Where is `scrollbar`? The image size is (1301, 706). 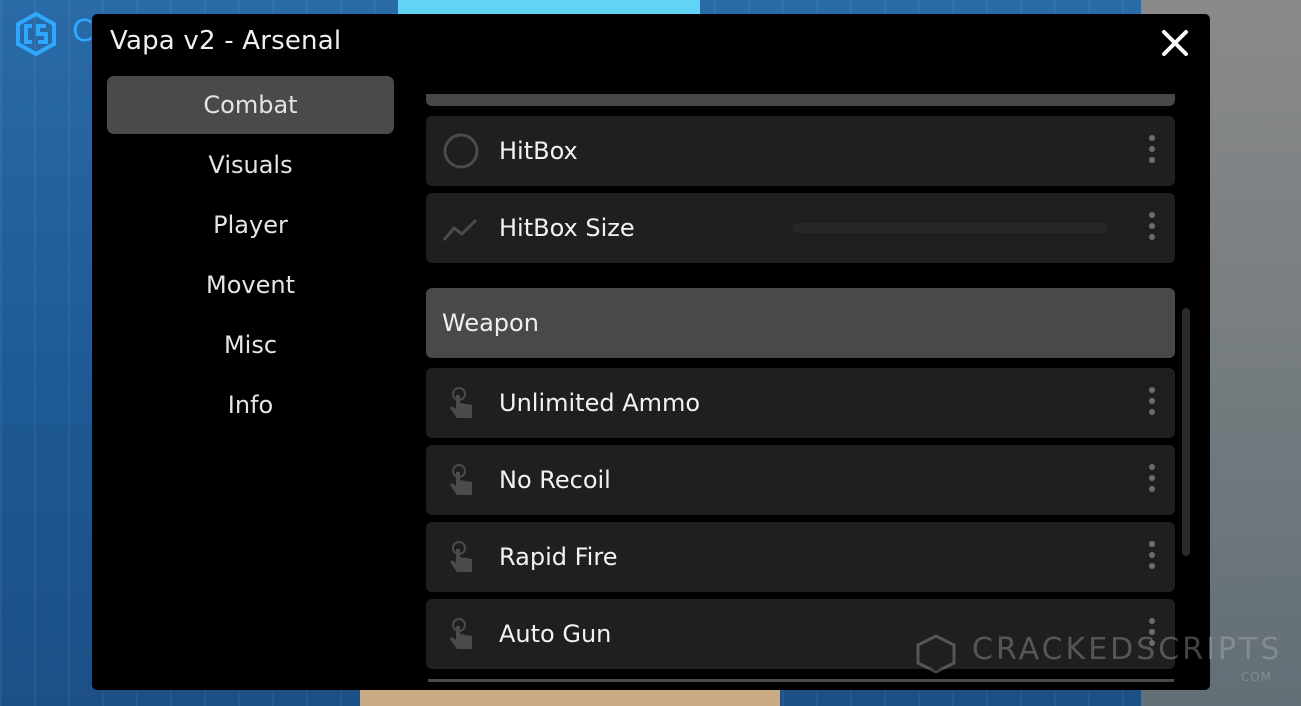 scrollbar is located at coordinates (1186, 432).